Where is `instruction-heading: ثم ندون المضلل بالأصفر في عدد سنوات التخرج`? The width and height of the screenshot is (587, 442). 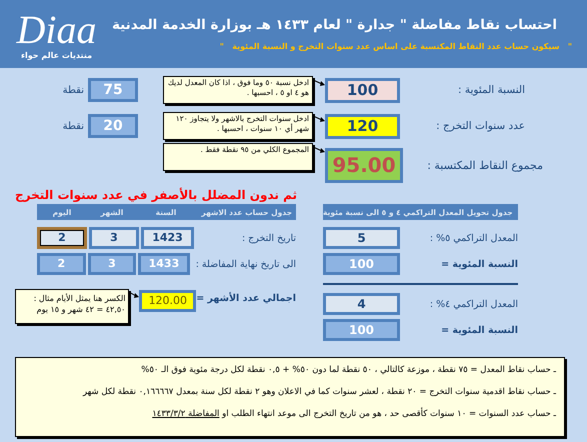 instruction-heading: ثم ندون المضلل بالأصفر في عدد سنوات التخرج is located at coordinates (156, 195).